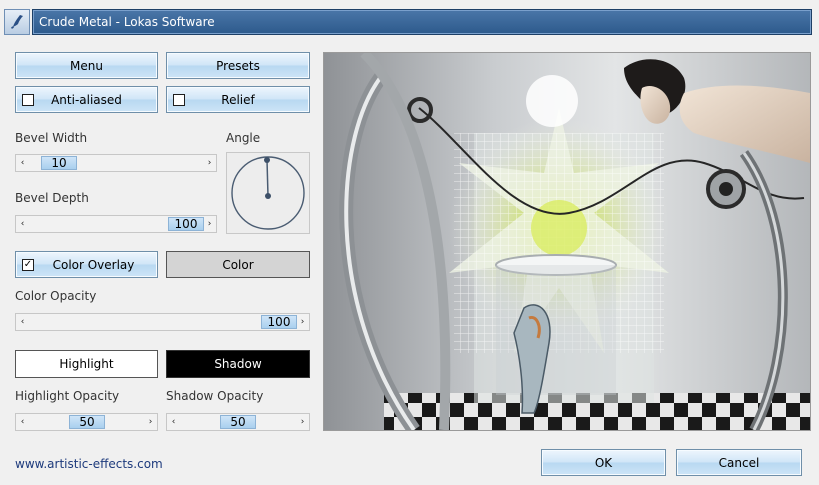  Describe the element at coordinates (22, 322) in the screenshot. I see `color-opacity-decrease: ‹` at that location.